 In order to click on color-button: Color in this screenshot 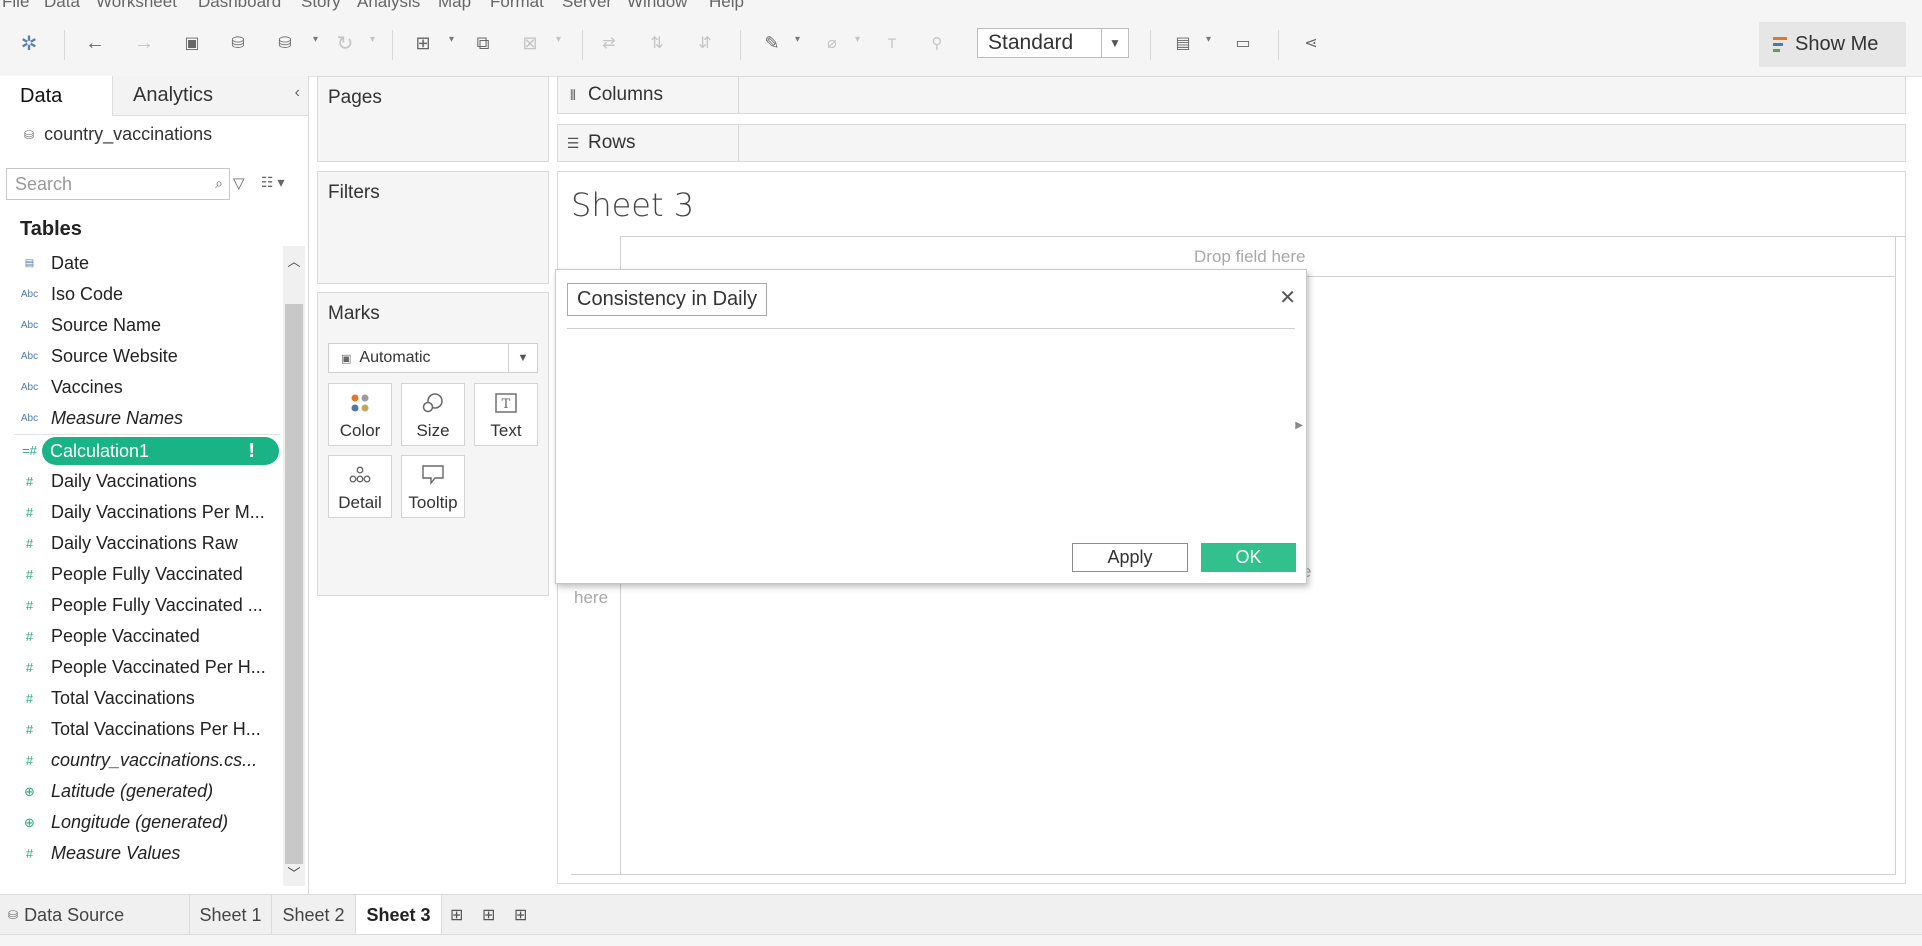, I will do `click(360, 414)`.